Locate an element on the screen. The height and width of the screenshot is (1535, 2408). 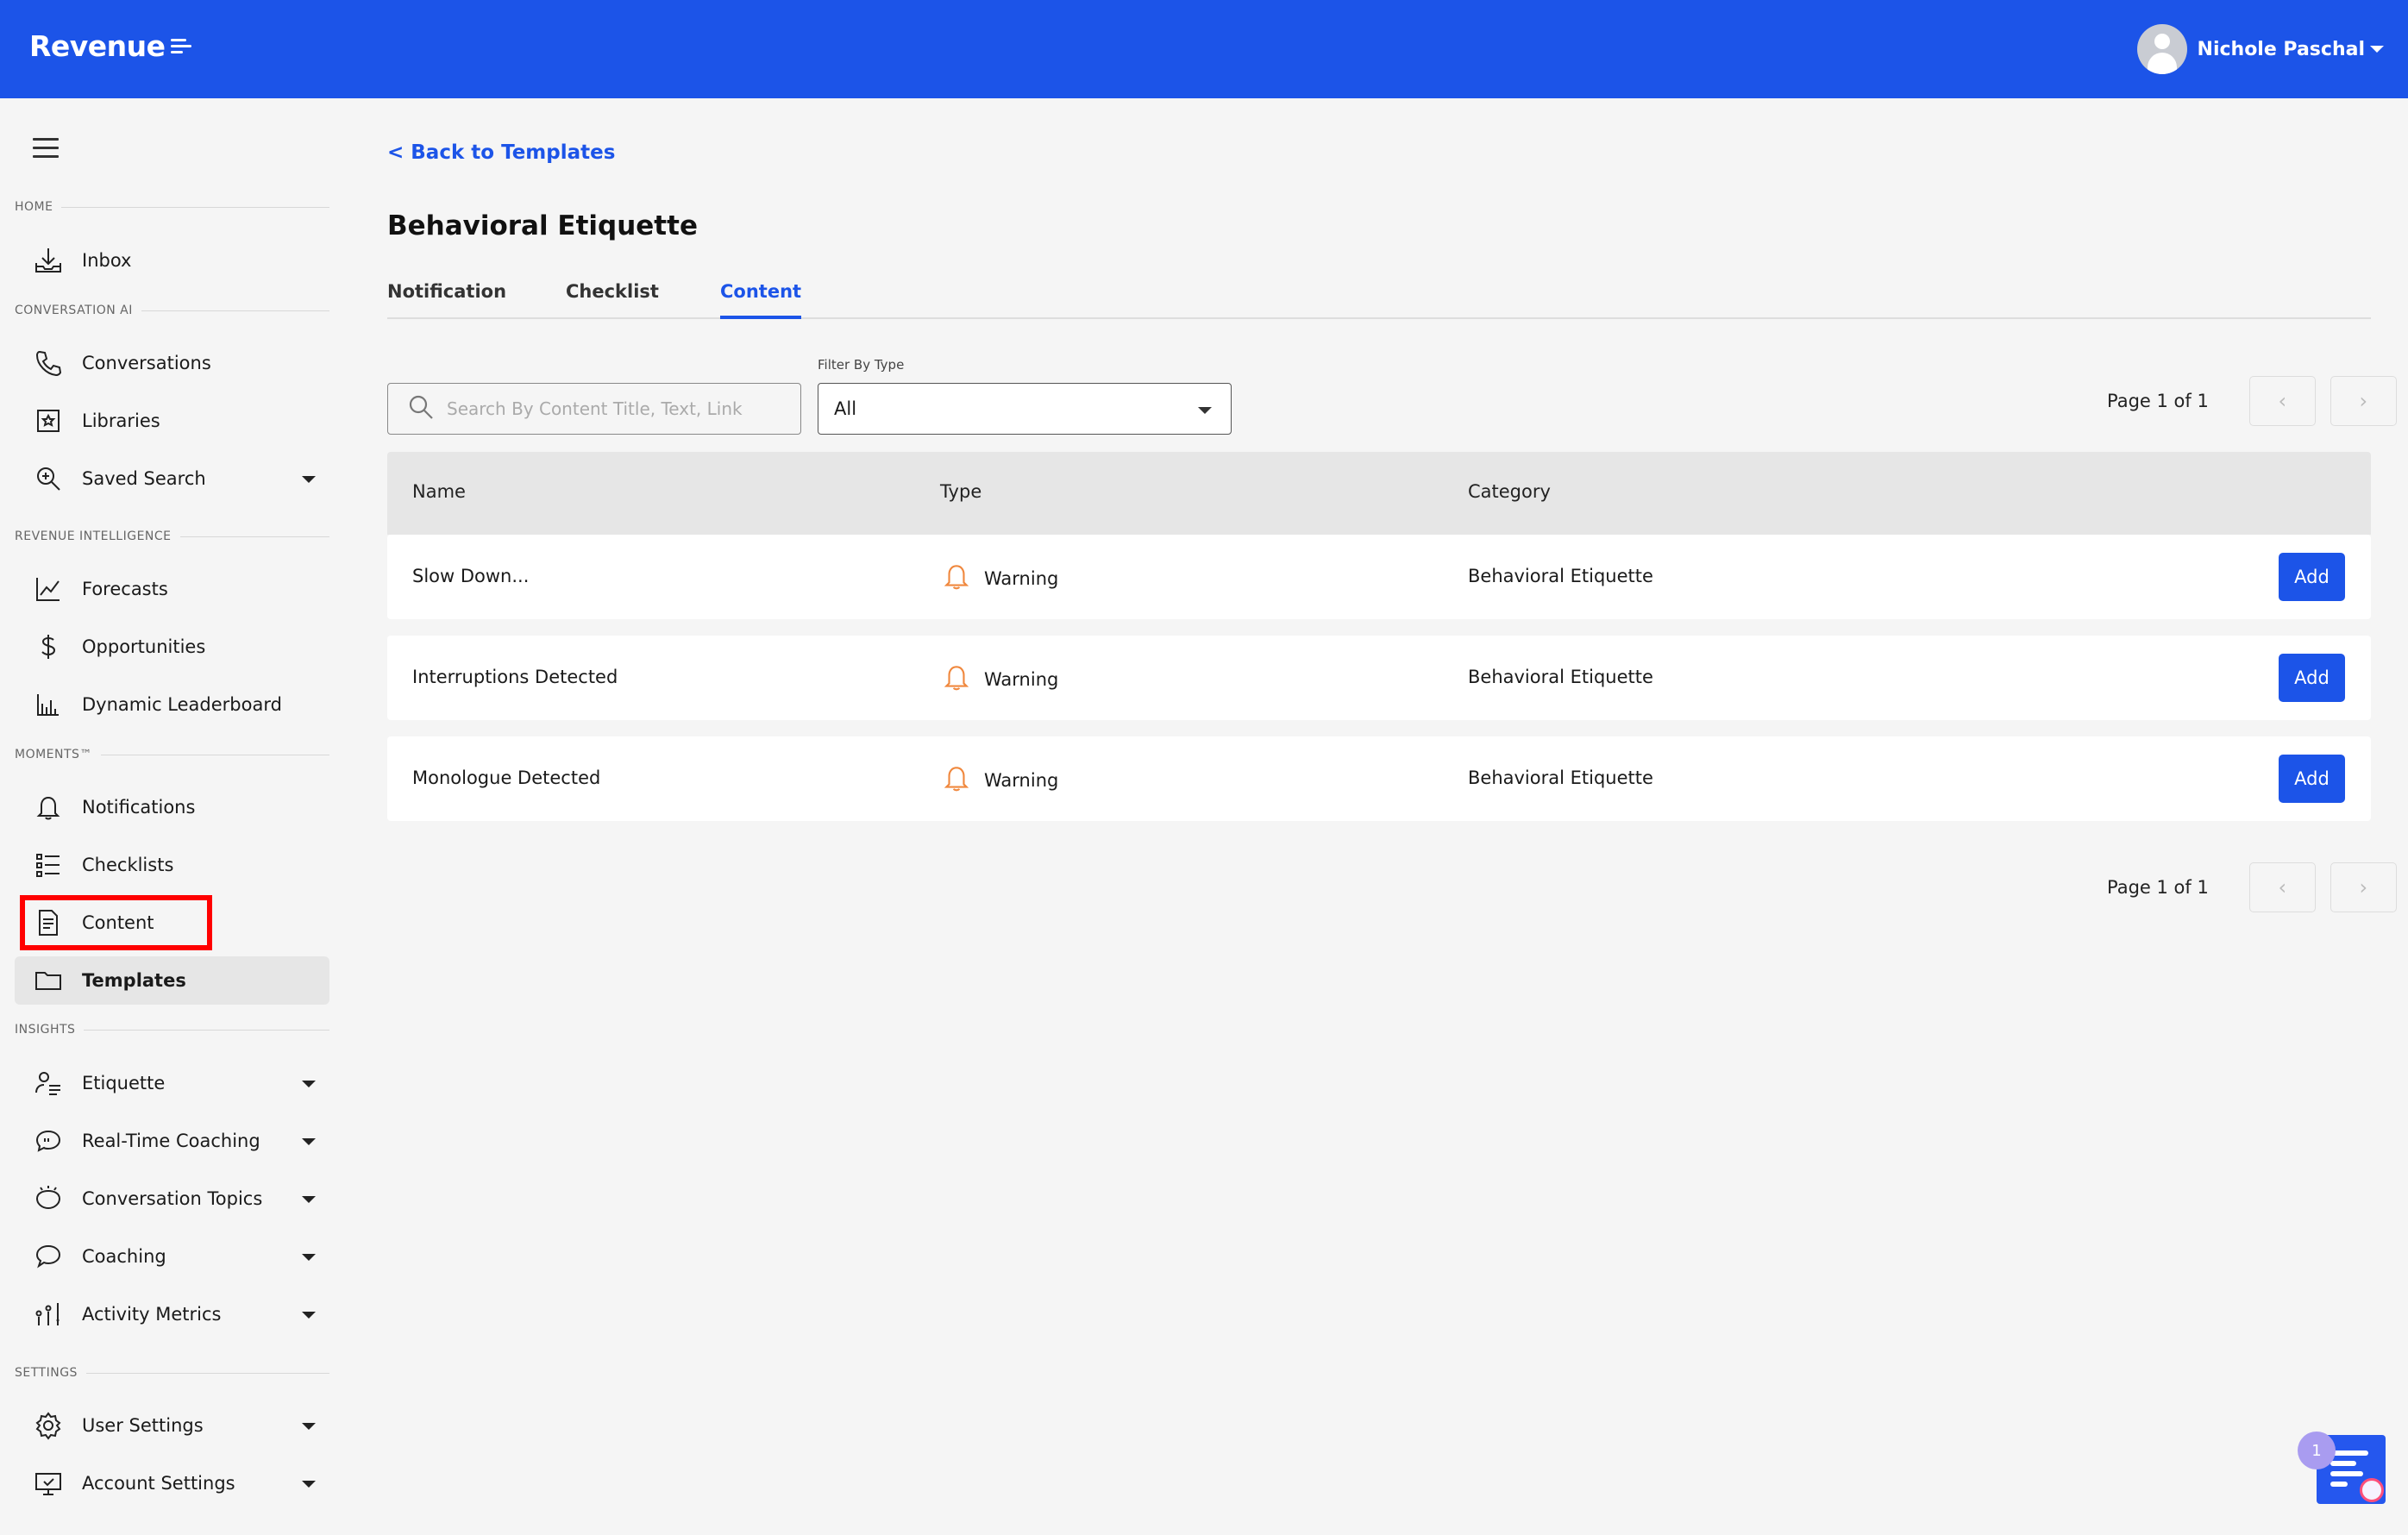
chat-bubble-icon is located at coordinates (48, 1256).